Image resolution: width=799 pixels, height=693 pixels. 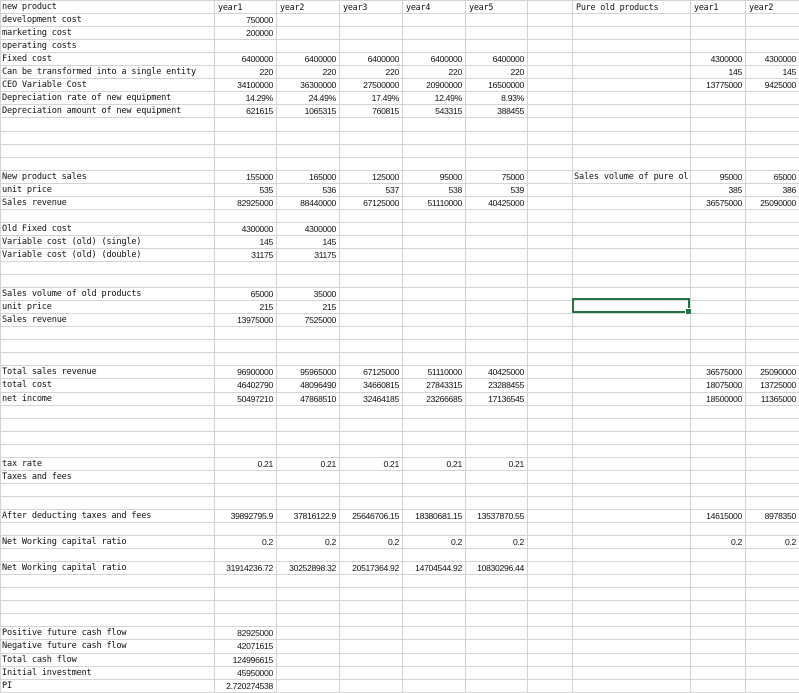 What do you see at coordinates (108, 399) in the screenshot?
I see `row-label: net income` at bounding box center [108, 399].